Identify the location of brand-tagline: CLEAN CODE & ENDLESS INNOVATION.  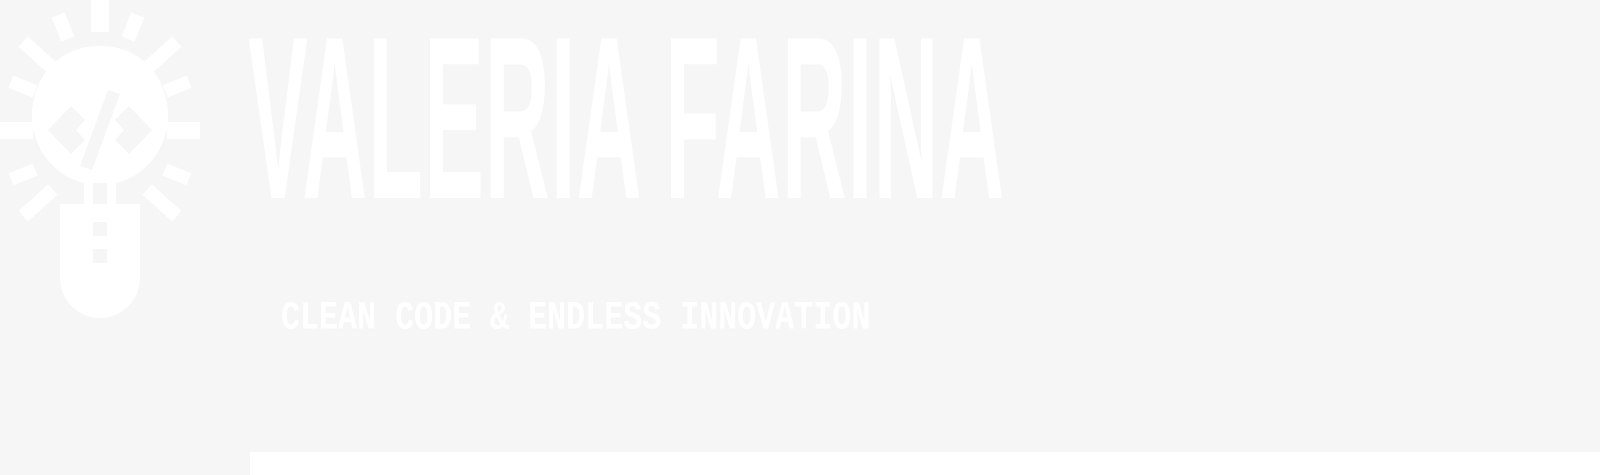
(576, 319).